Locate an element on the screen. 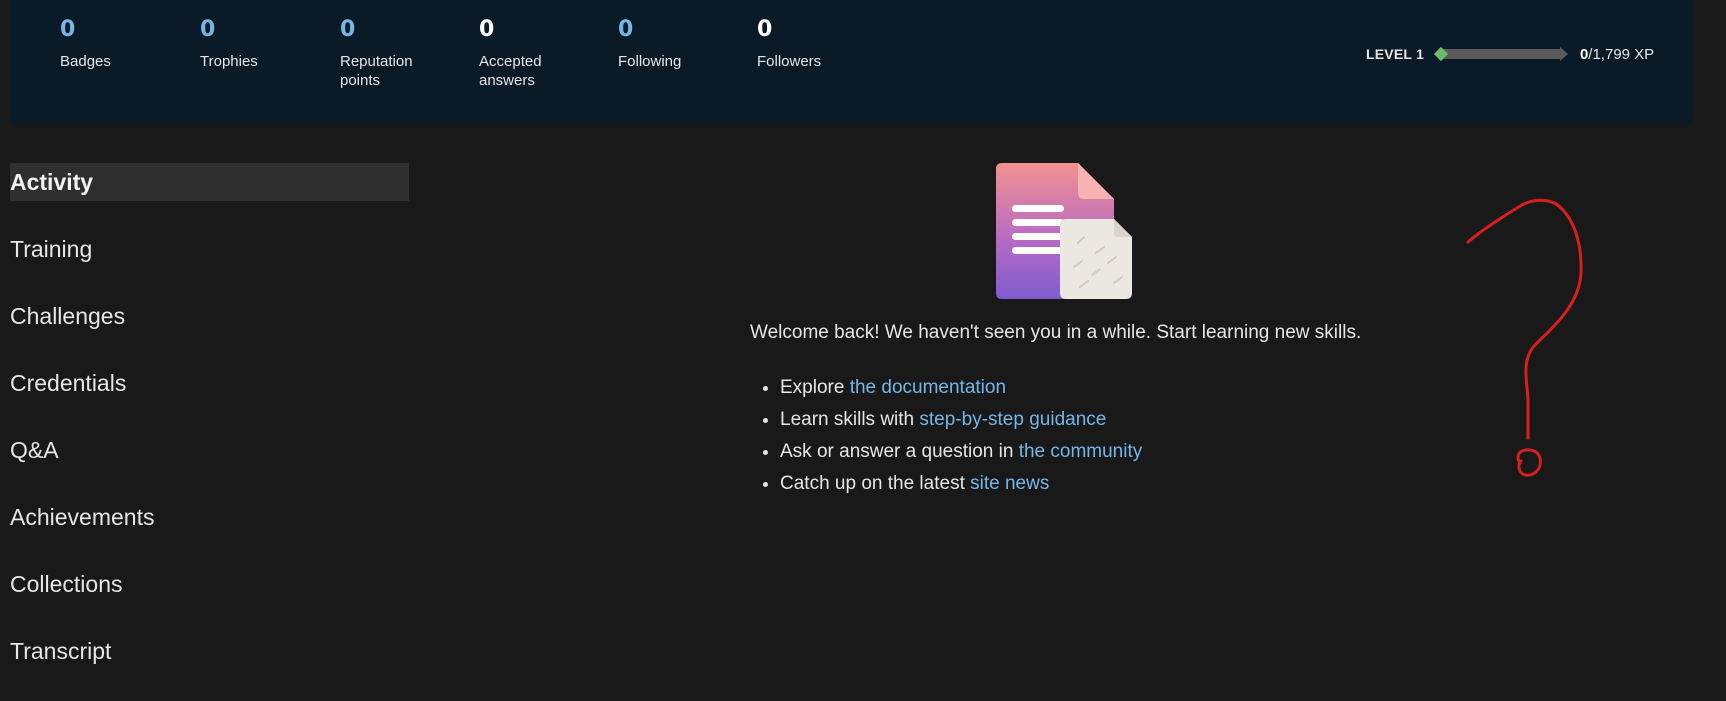  stat-accepted-answers: 0 Accepted answers is located at coordinates (519, 53).